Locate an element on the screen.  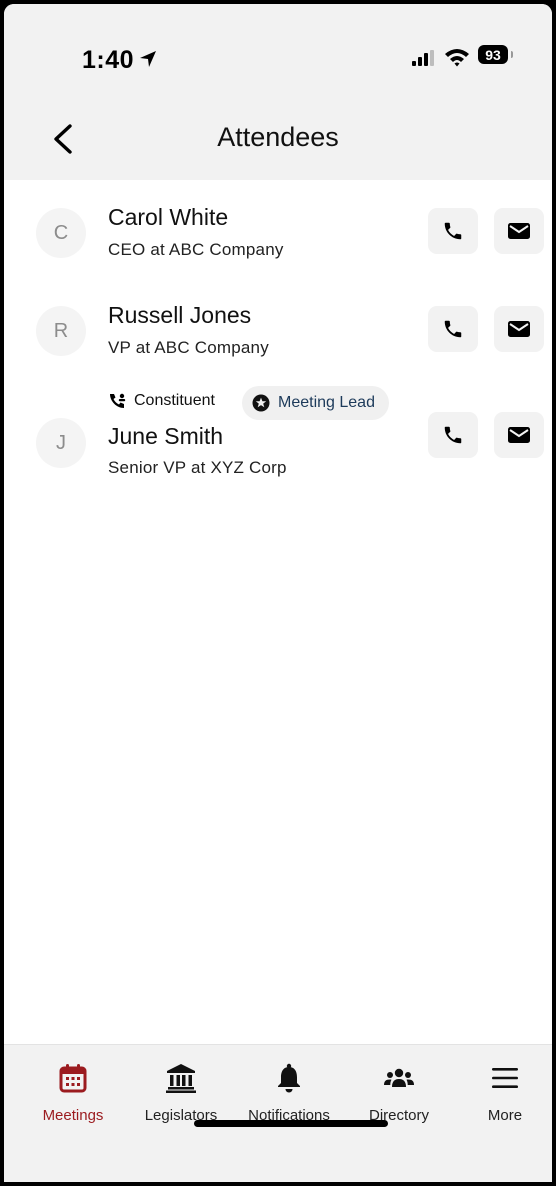
page-title: Attendees is located at coordinates (278, 137).